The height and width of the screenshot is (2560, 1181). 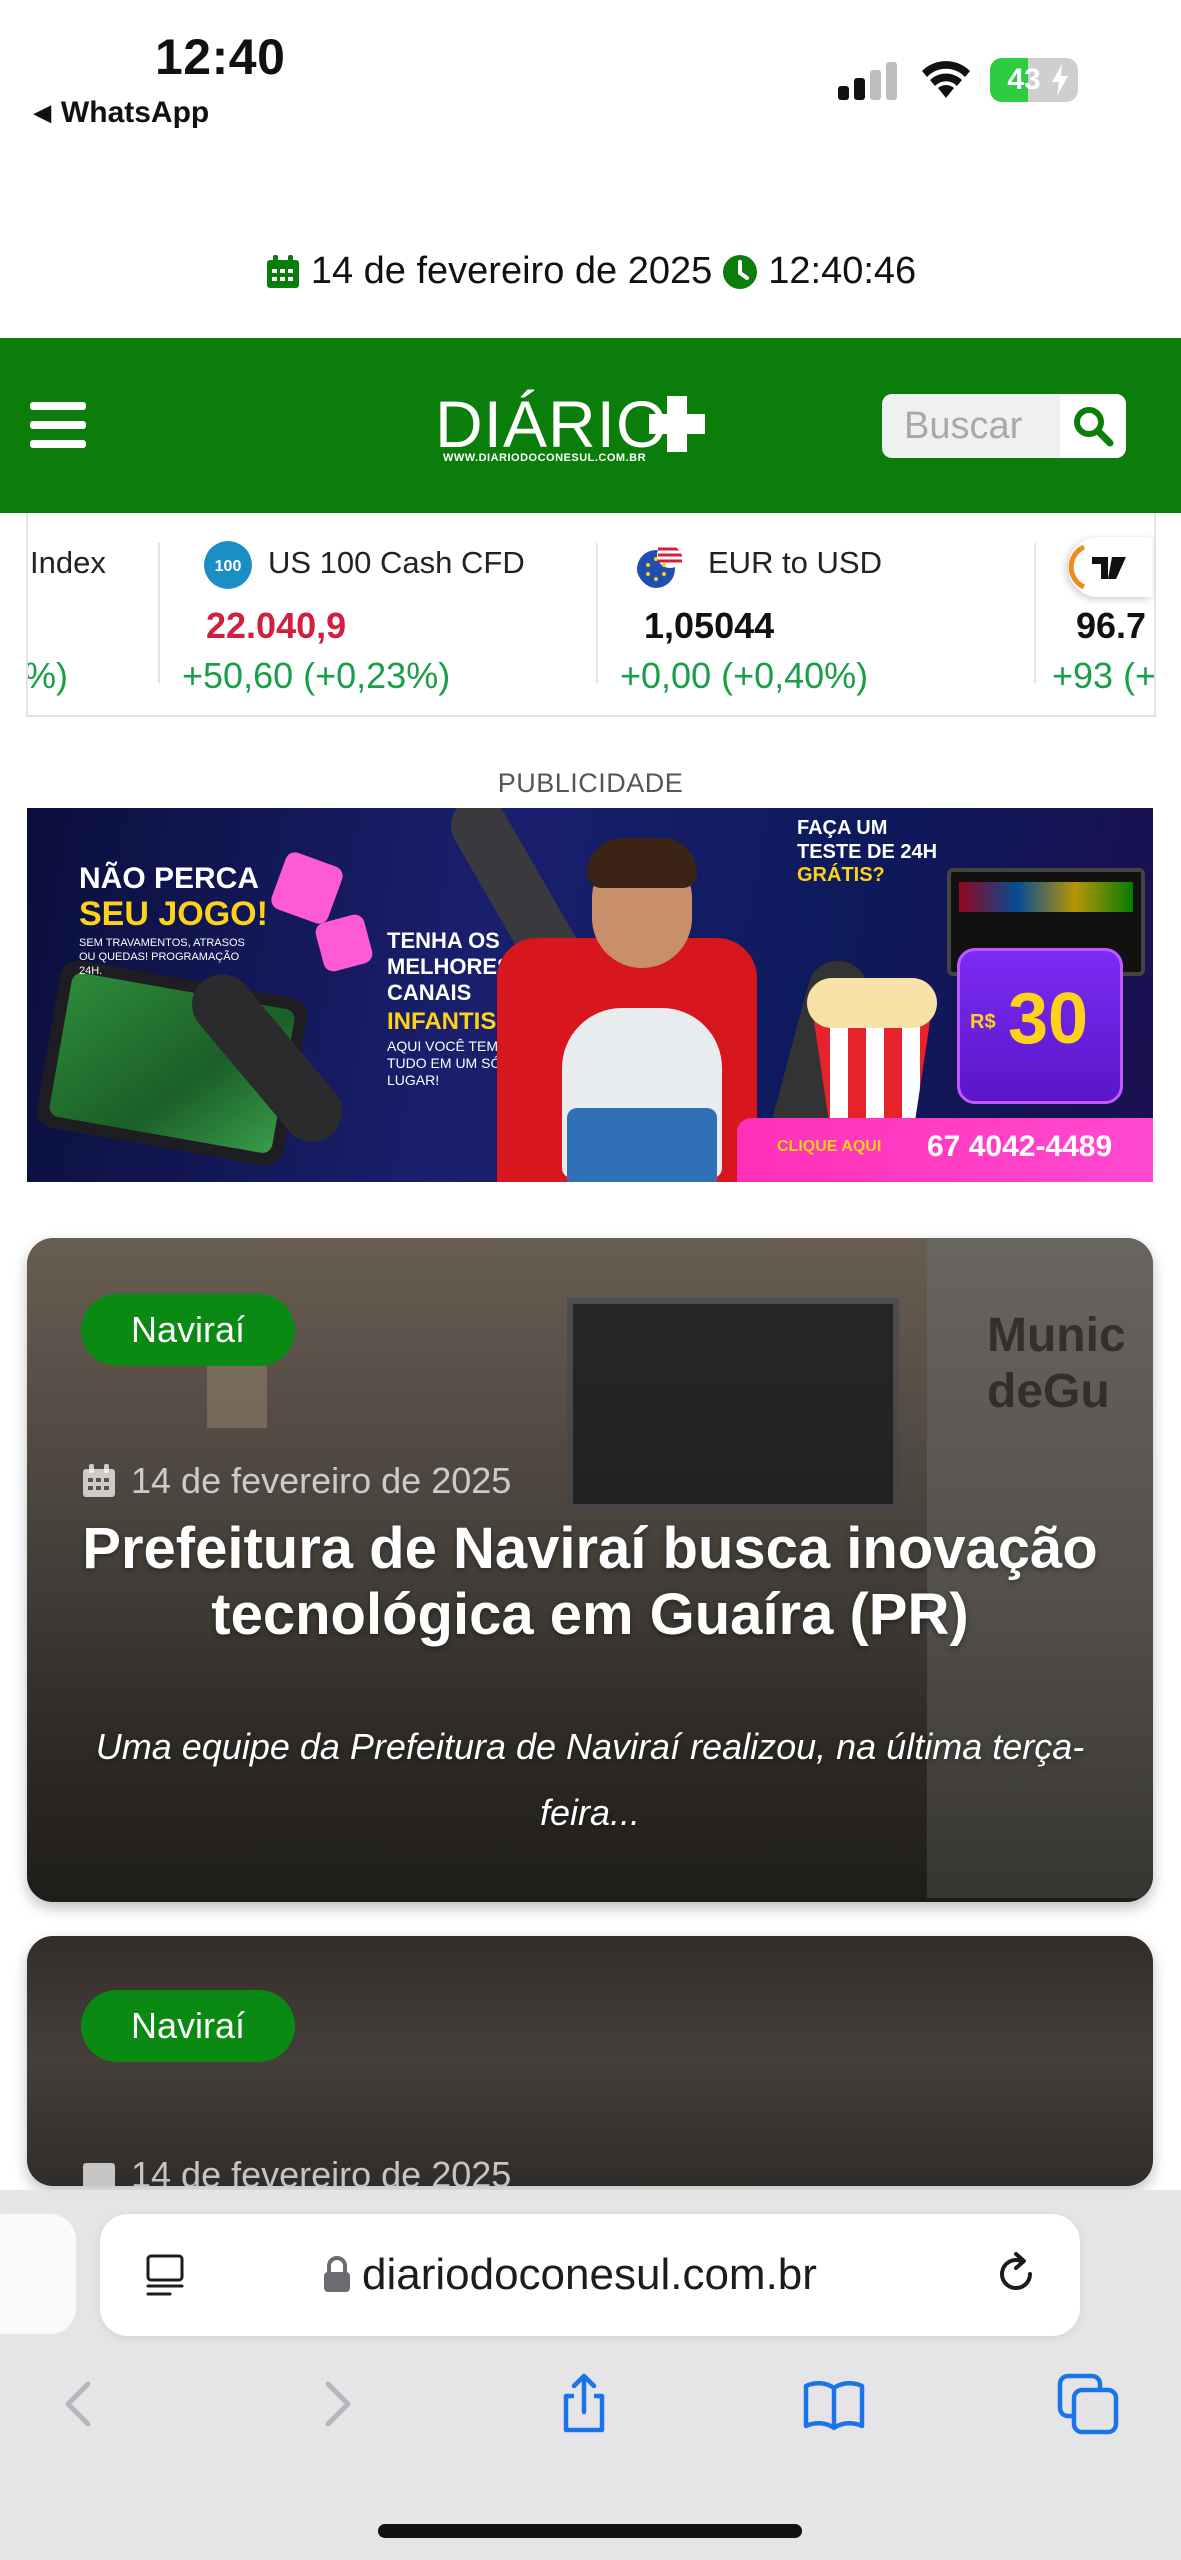 What do you see at coordinates (1111, 625) in the screenshot?
I see `ticker-price: 96.7` at bounding box center [1111, 625].